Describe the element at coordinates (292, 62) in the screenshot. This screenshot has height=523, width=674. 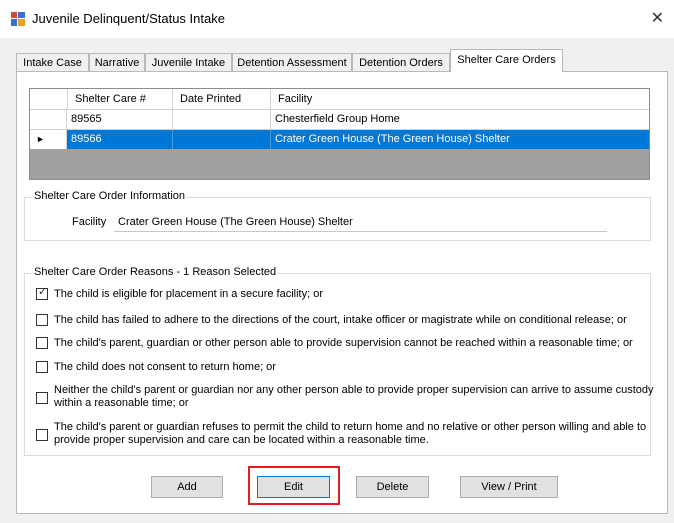
I see `tab-detention-assessment: Detention Assessment` at that location.